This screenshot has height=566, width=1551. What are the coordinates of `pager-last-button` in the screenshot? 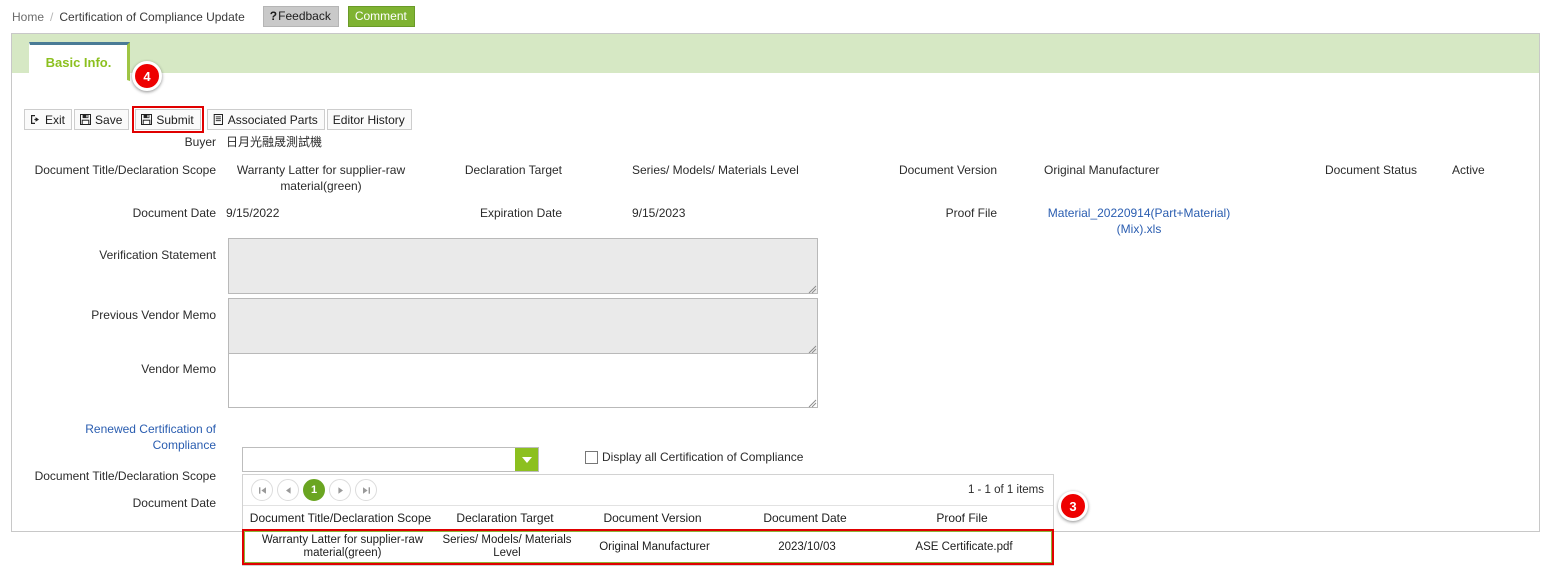 It's located at (366, 490).